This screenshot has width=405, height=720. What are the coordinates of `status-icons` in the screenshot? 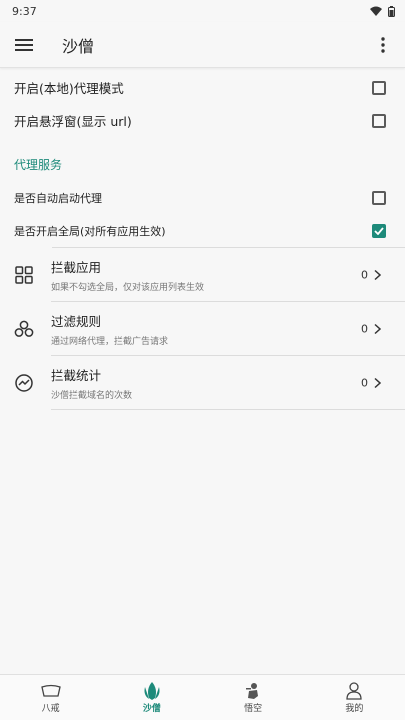 It's located at (382, 11).